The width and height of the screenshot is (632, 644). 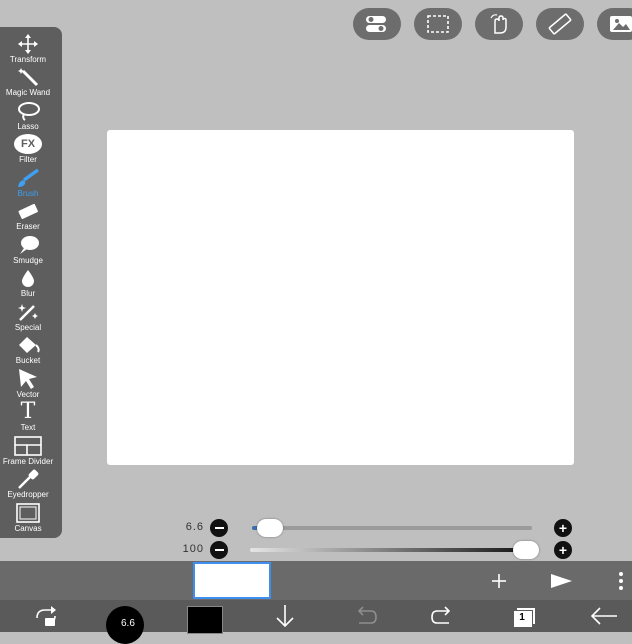 I want to click on download-button, so click(x=285, y=616).